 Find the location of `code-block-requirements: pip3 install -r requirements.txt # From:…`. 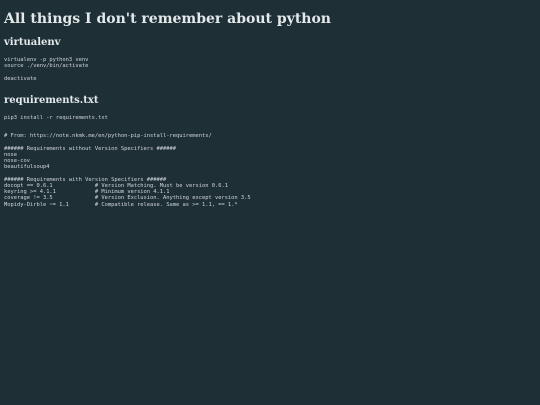

code-block-requirements: pip3 install -r requirements.txt # From:… is located at coordinates (127, 161).